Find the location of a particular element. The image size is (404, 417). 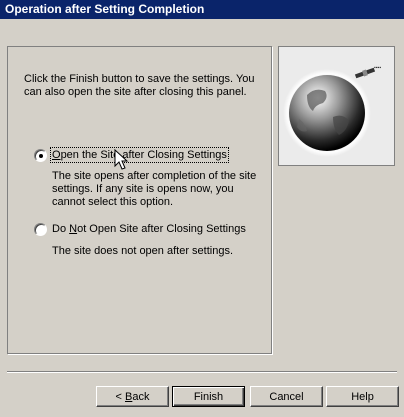

label-prefix: Do is located at coordinates (61, 229).